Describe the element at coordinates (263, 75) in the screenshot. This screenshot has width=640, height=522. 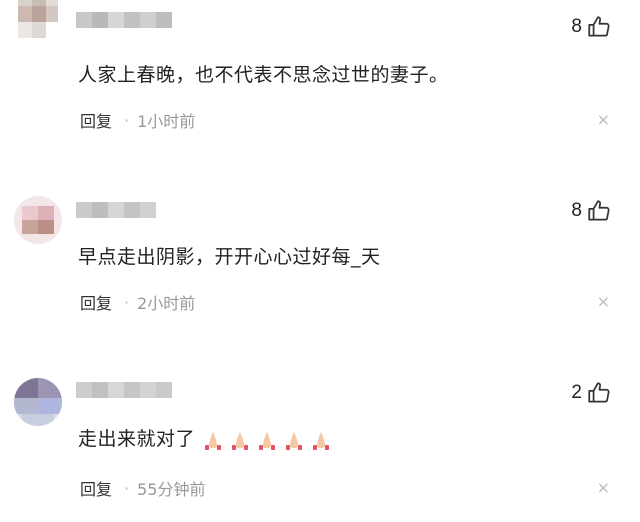
I see `comment-text: 人家上春晚，也不代表不思念过世的妻子。` at that location.